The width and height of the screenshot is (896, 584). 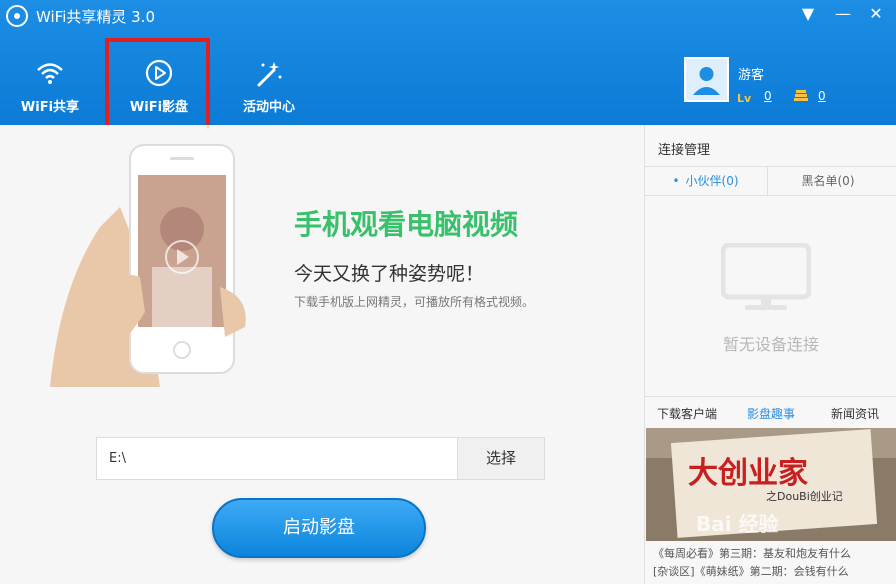 What do you see at coordinates (684, 150) in the screenshot?
I see `side-panel-title: 连接管理` at bounding box center [684, 150].